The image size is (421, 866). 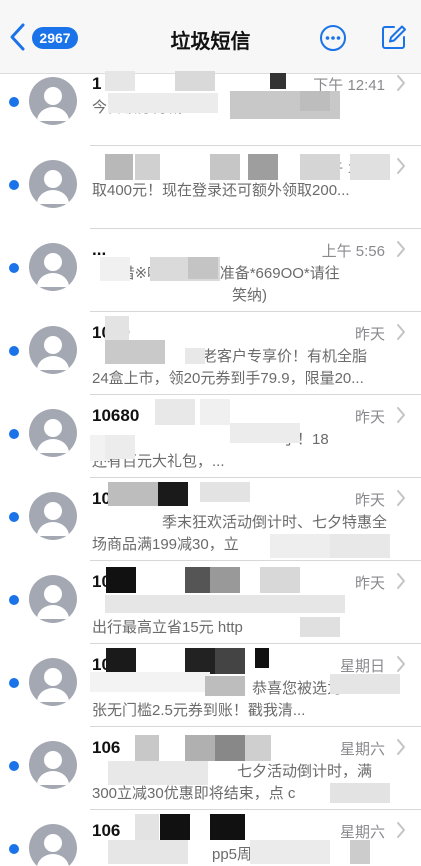 I want to click on message-preview: 【※借※呗※】为你准备*669OO*请往 笑纳), so click(x=250, y=285).